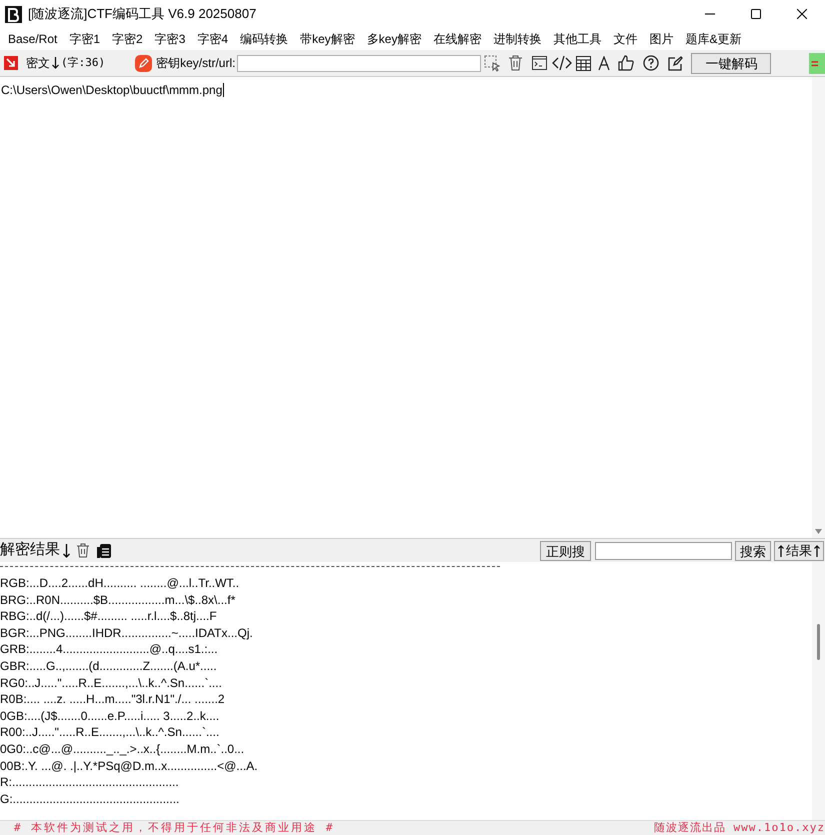 The width and height of the screenshot is (825, 835). Describe the element at coordinates (33, 39) in the screenshot. I see `menu-item: Base/Rot` at that location.